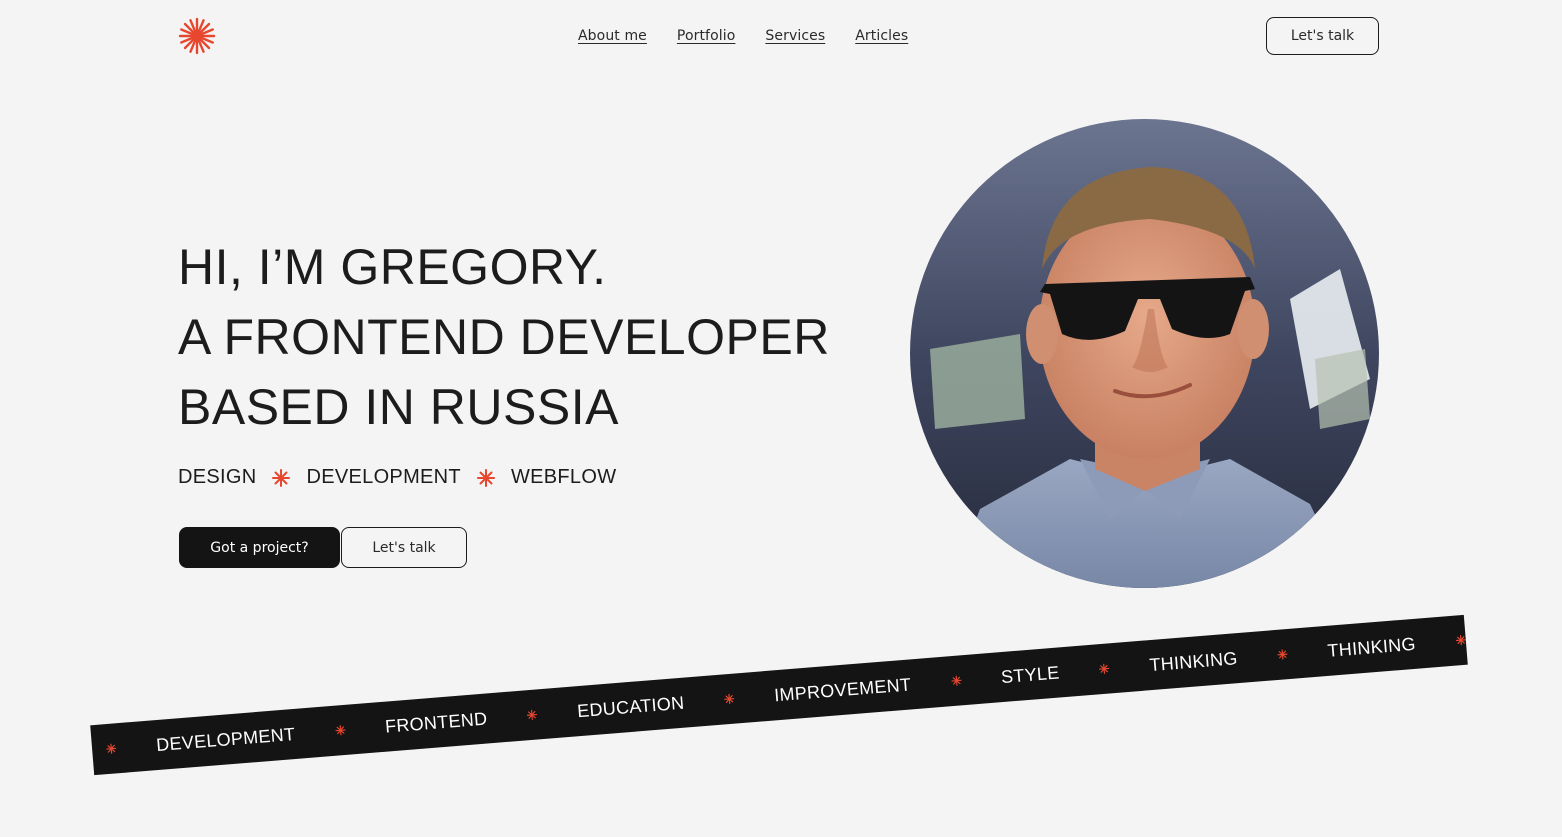 The height and width of the screenshot is (837, 1562). I want to click on band-word-style: STYLE, so click(1030, 674).